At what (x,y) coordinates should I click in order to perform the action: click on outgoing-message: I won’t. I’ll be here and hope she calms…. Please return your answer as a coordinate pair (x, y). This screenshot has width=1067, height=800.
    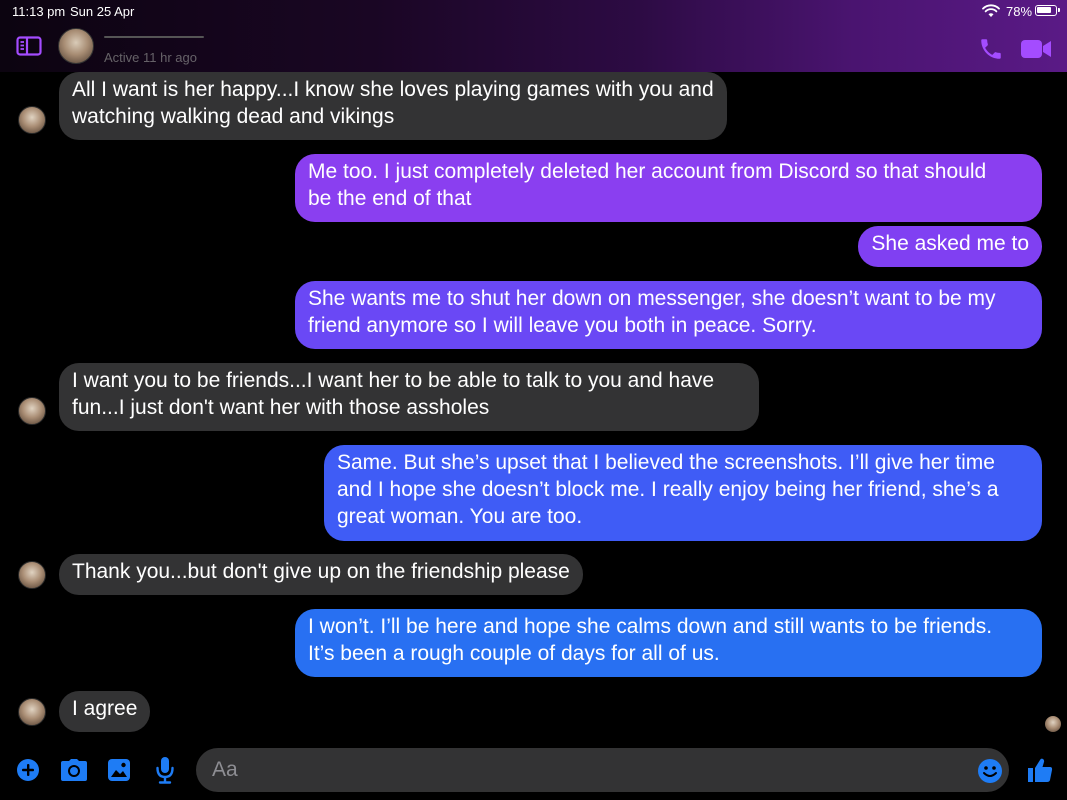
    Looking at the image, I should click on (533, 643).